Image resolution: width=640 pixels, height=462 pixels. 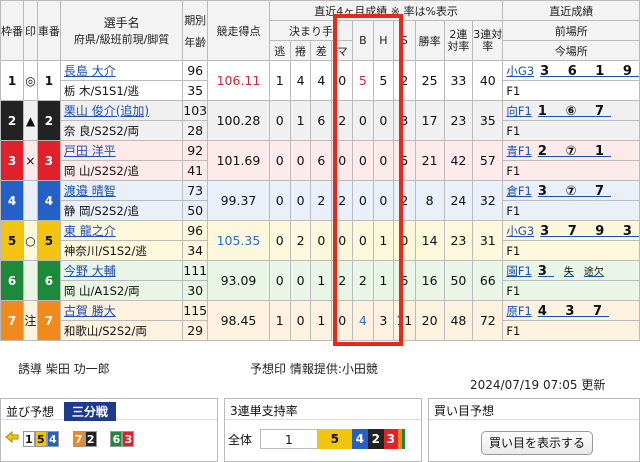 What do you see at coordinates (121, 170) in the screenshot?
I see `racer-pref: 岡 山/S2S2/追` at bounding box center [121, 170].